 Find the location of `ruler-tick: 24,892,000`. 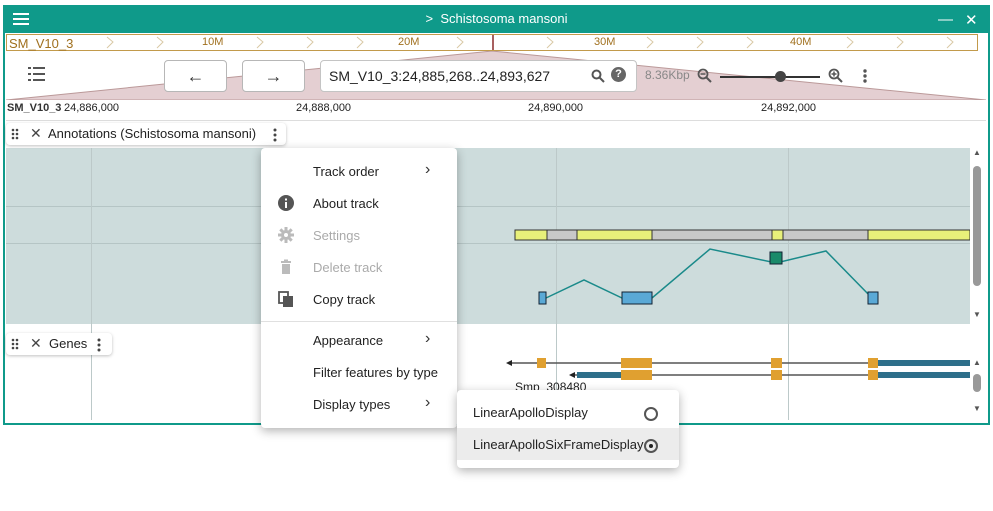

ruler-tick: 24,892,000 is located at coordinates (789, 108).